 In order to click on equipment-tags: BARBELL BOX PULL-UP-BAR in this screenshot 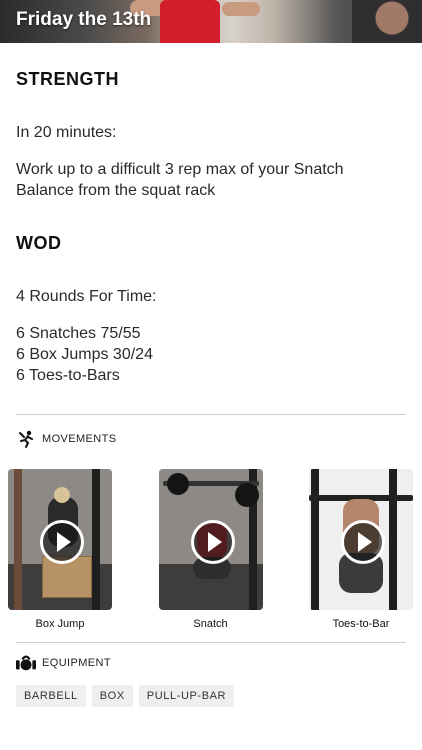, I will do `click(211, 696)`.